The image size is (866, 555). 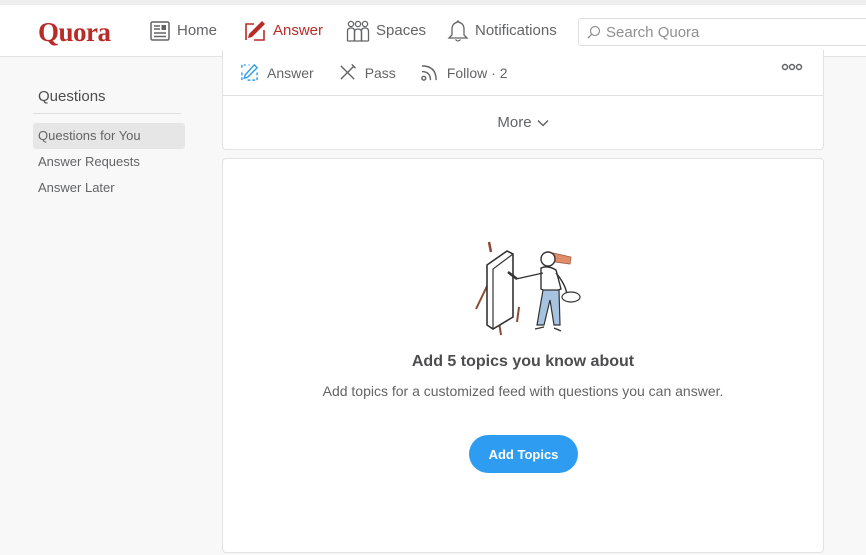 I want to click on nav-notifications: Notifications, so click(x=502, y=30).